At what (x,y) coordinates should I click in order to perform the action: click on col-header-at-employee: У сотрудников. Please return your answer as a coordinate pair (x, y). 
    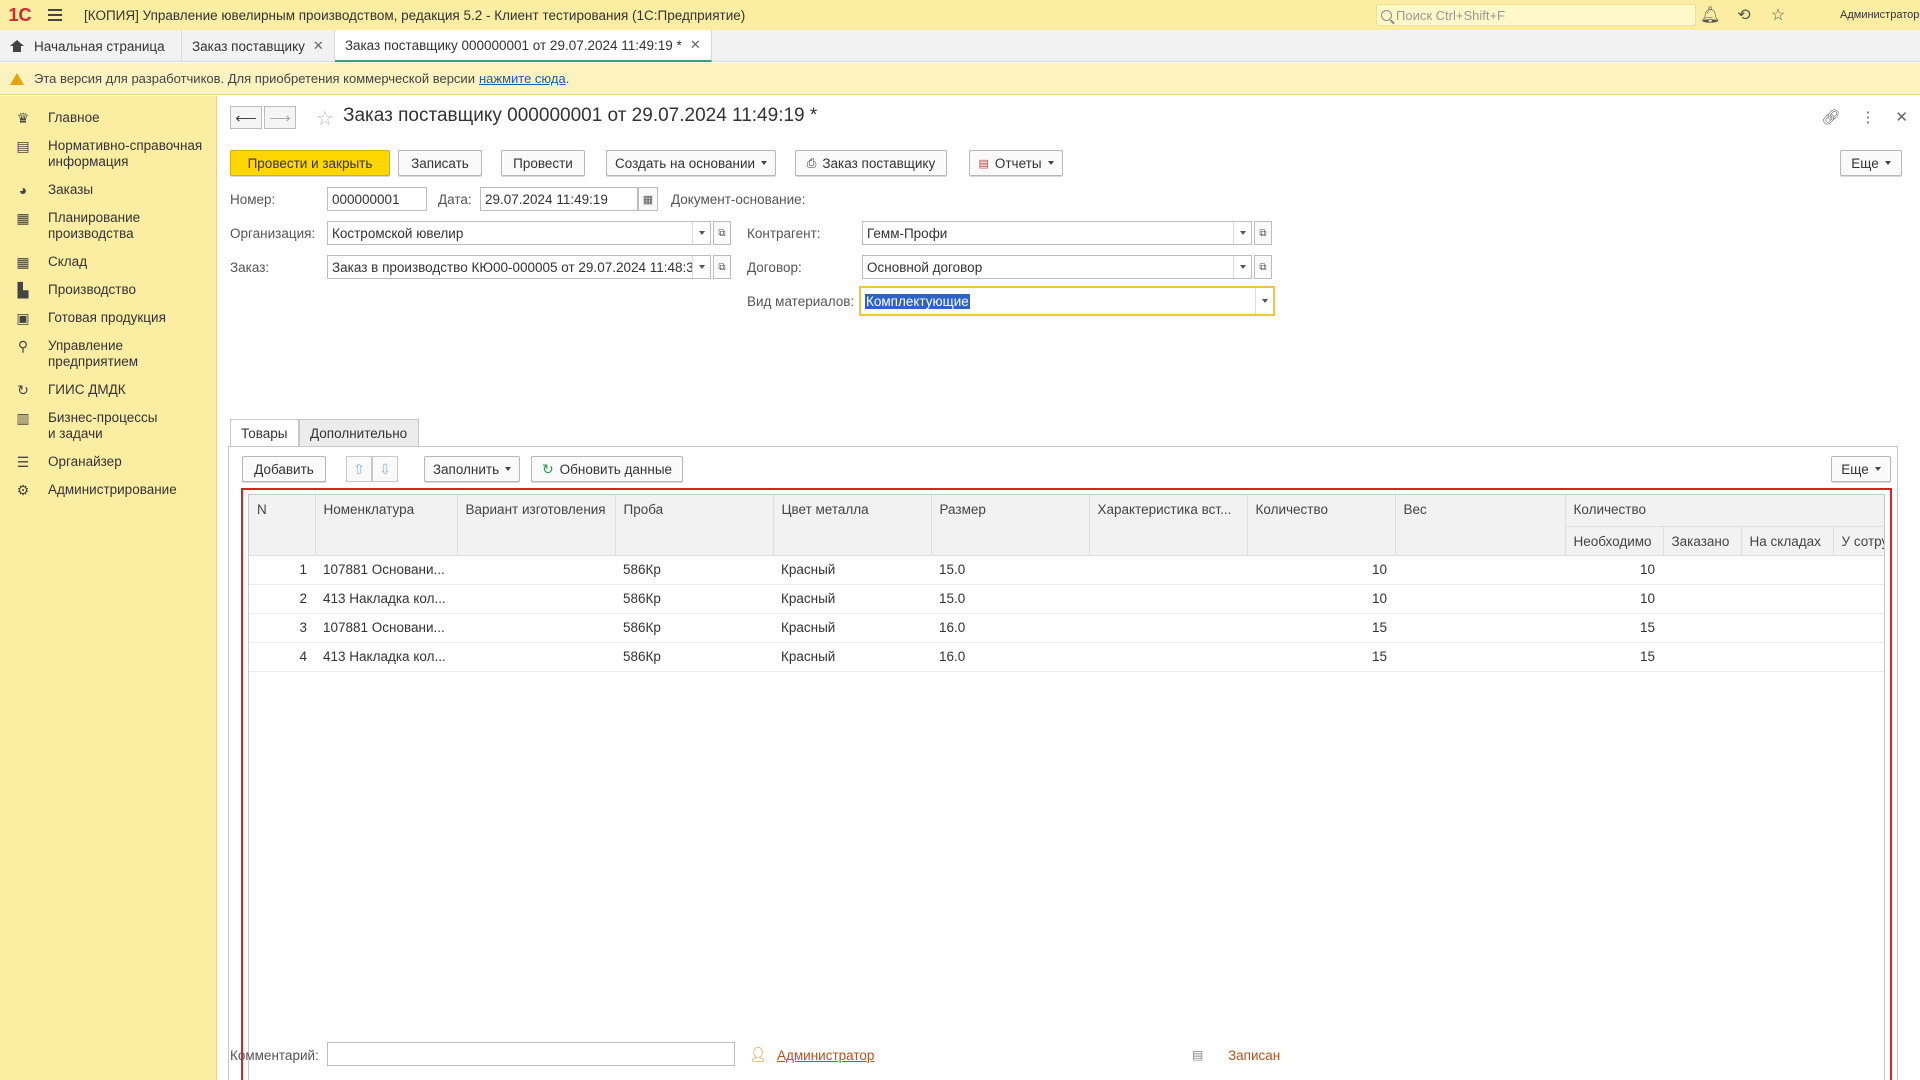
    Looking at the image, I should click on (1858, 541).